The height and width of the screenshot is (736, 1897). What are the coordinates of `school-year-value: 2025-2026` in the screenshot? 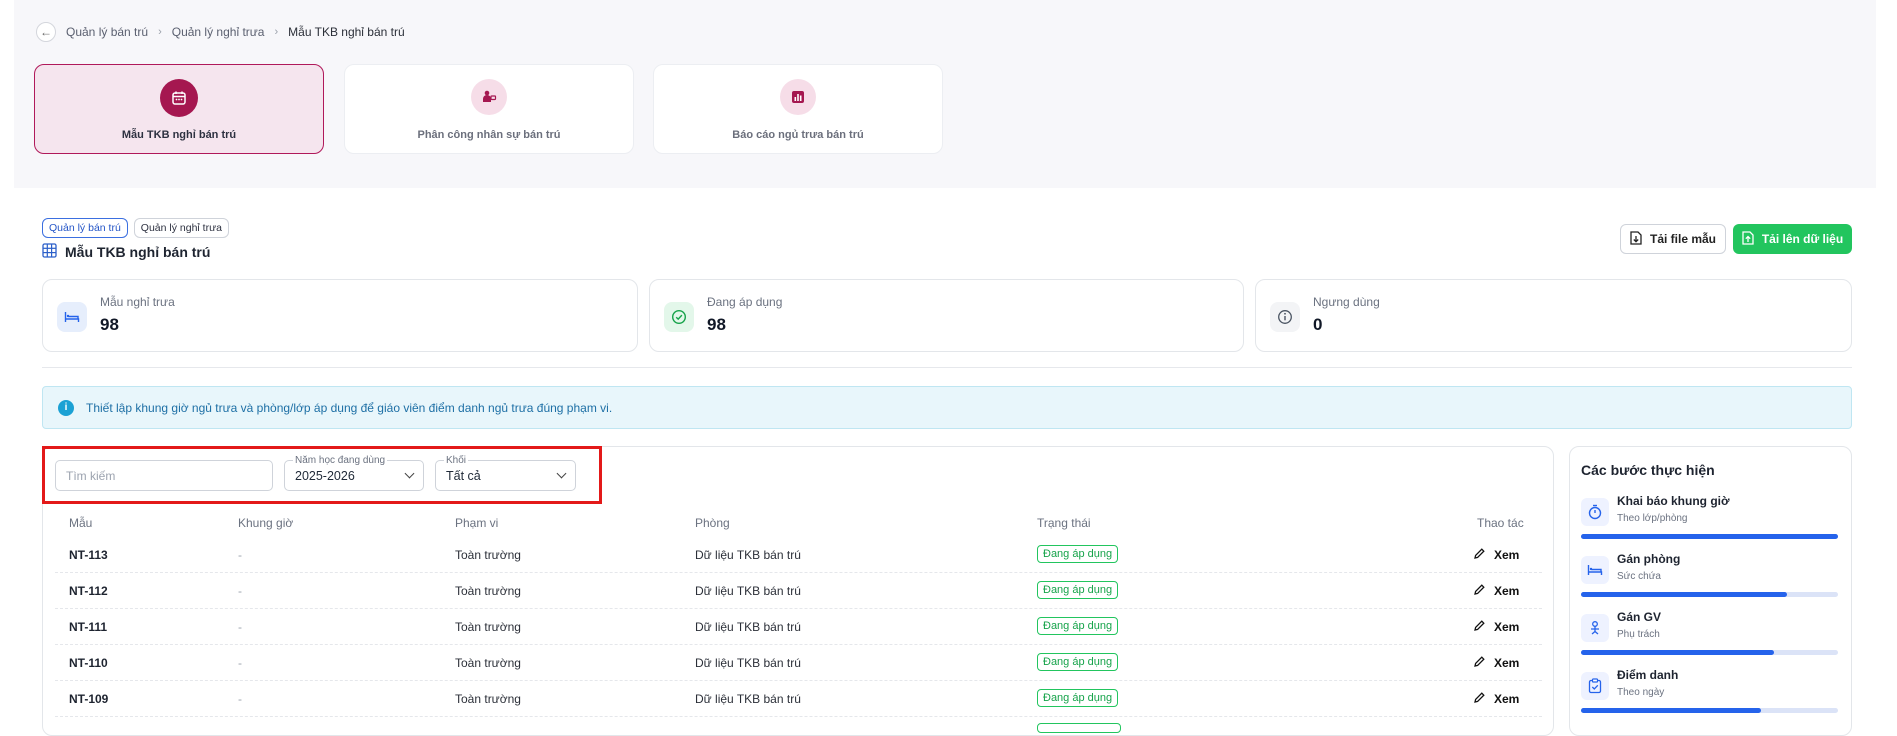 It's located at (325, 475).